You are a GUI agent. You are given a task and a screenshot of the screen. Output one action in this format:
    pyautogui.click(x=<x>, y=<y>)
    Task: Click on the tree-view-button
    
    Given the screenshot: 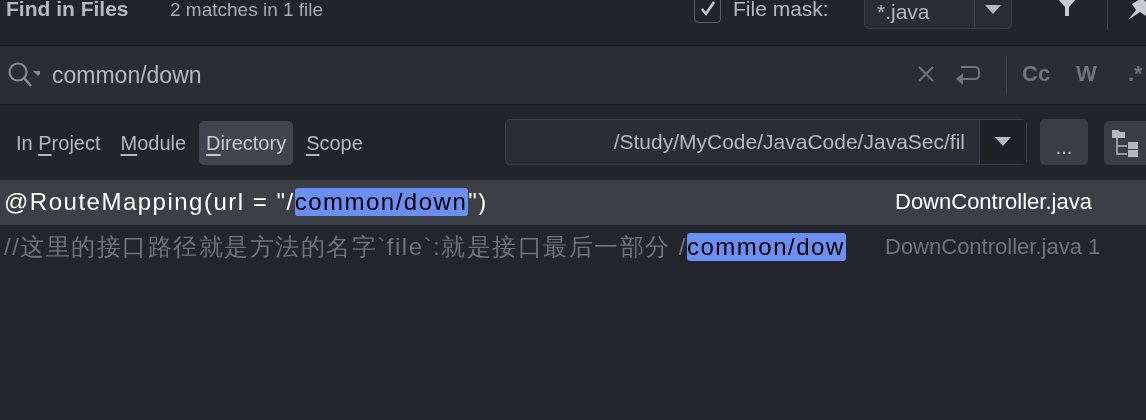 What is the action you would take?
    pyautogui.click(x=1125, y=143)
    